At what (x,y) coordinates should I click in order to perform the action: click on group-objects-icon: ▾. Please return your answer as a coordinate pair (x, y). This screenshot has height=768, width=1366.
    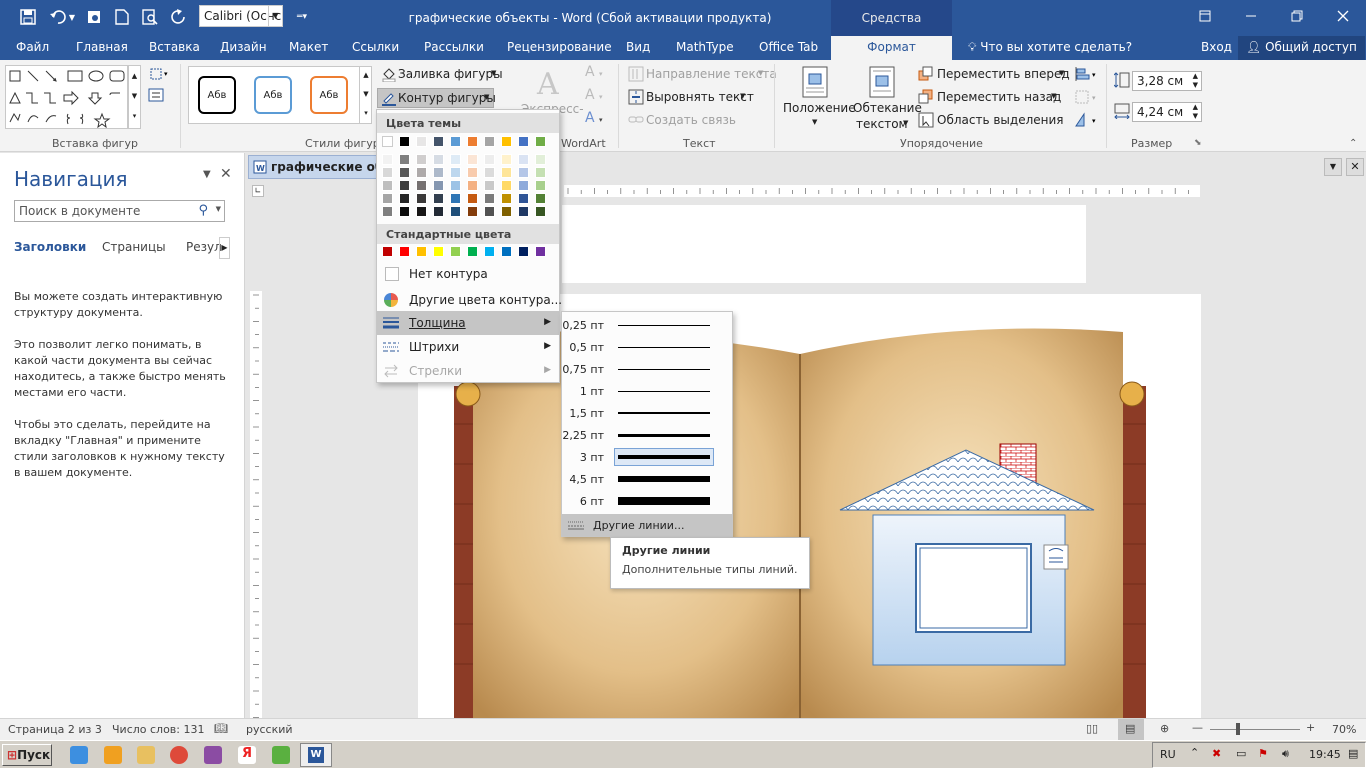
    Looking at the image, I should click on (1087, 97).